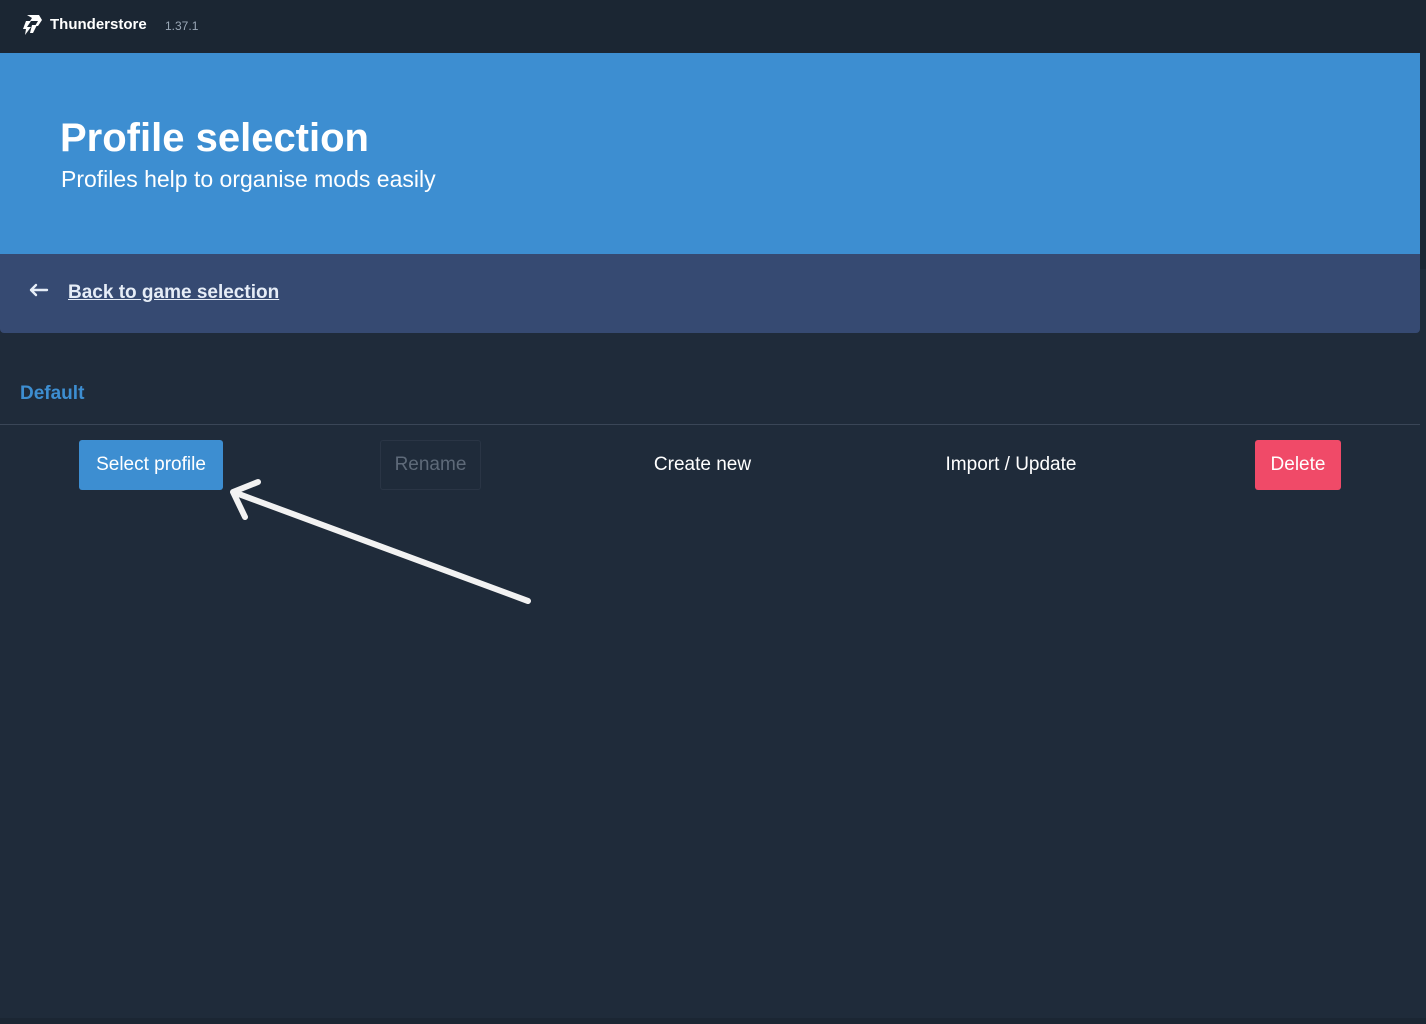  I want to click on title-bar: Thunderstore 1.37.1, so click(713, 26).